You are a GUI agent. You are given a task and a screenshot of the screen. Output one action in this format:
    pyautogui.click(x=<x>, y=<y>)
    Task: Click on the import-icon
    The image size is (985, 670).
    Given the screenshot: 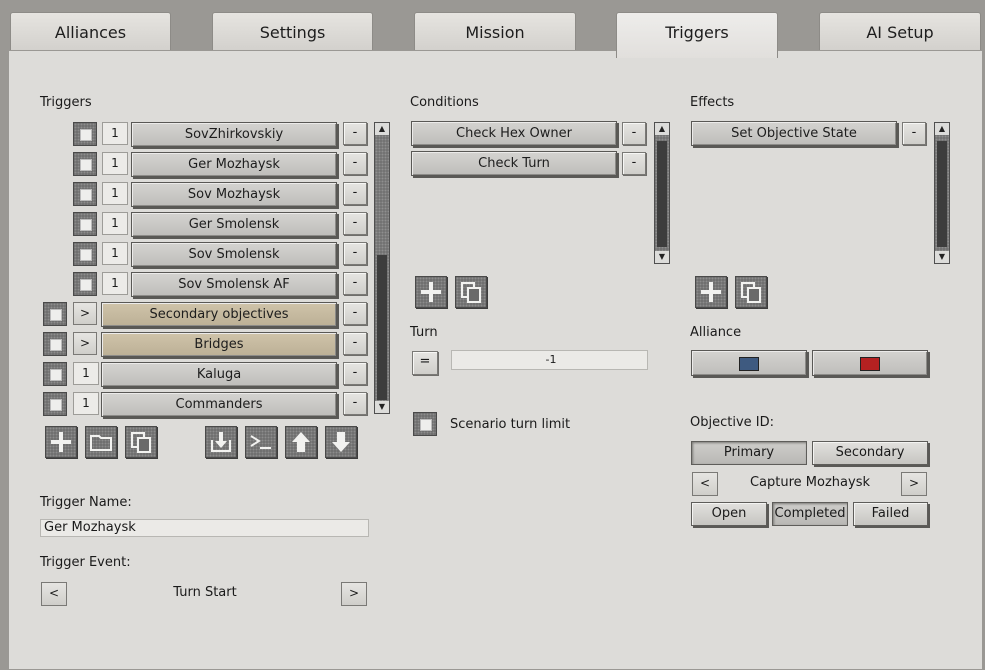 What is the action you would take?
    pyautogui.click(x=221, y=442)
    